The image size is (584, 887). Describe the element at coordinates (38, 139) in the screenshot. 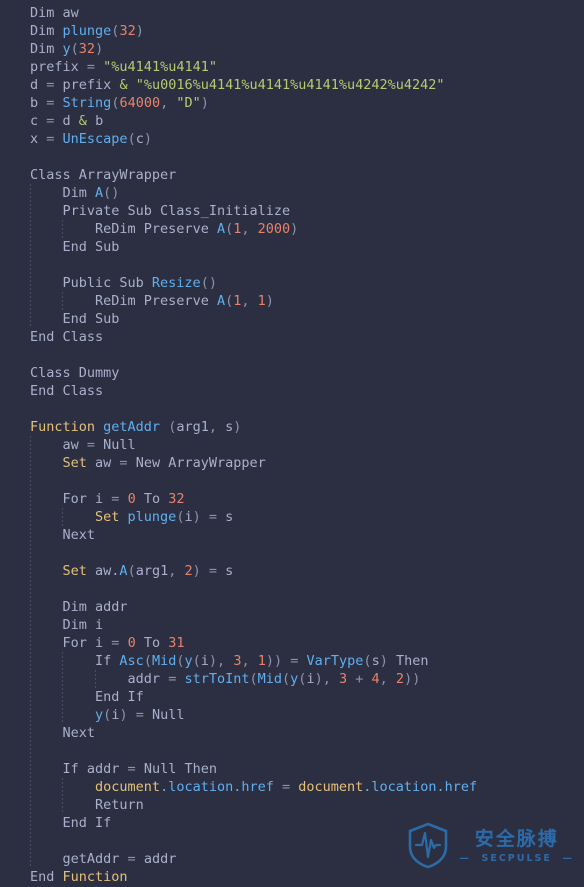

I see `code-token: x` at that location.